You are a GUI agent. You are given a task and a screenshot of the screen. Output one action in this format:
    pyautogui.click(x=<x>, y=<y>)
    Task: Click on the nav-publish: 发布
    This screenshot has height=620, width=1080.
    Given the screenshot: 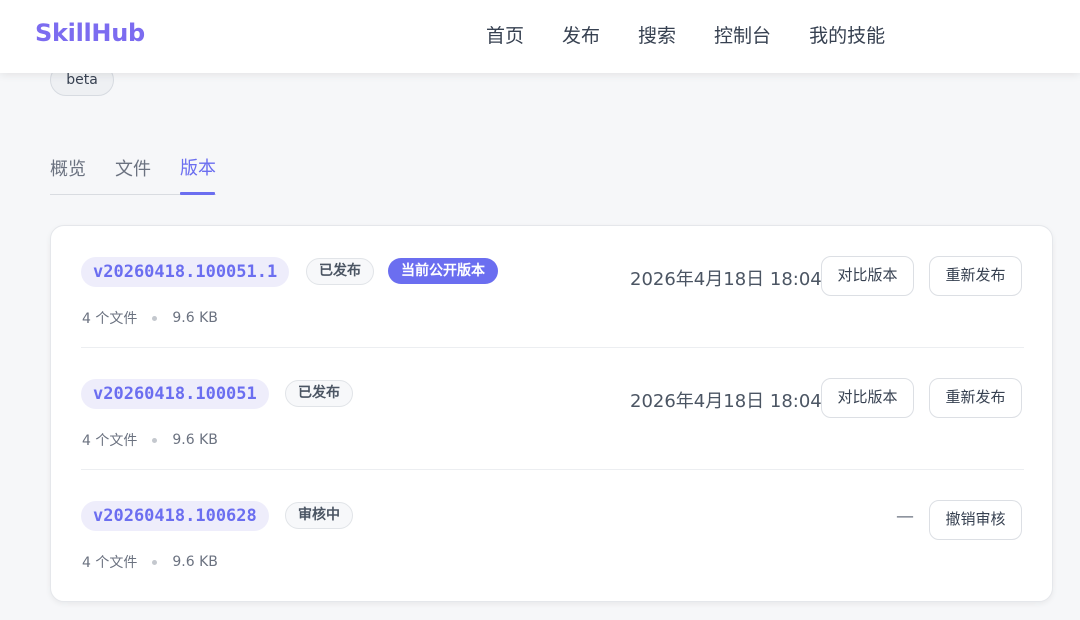 What is the action you would take?
    pyautogui.click(x=581, y=34)
    